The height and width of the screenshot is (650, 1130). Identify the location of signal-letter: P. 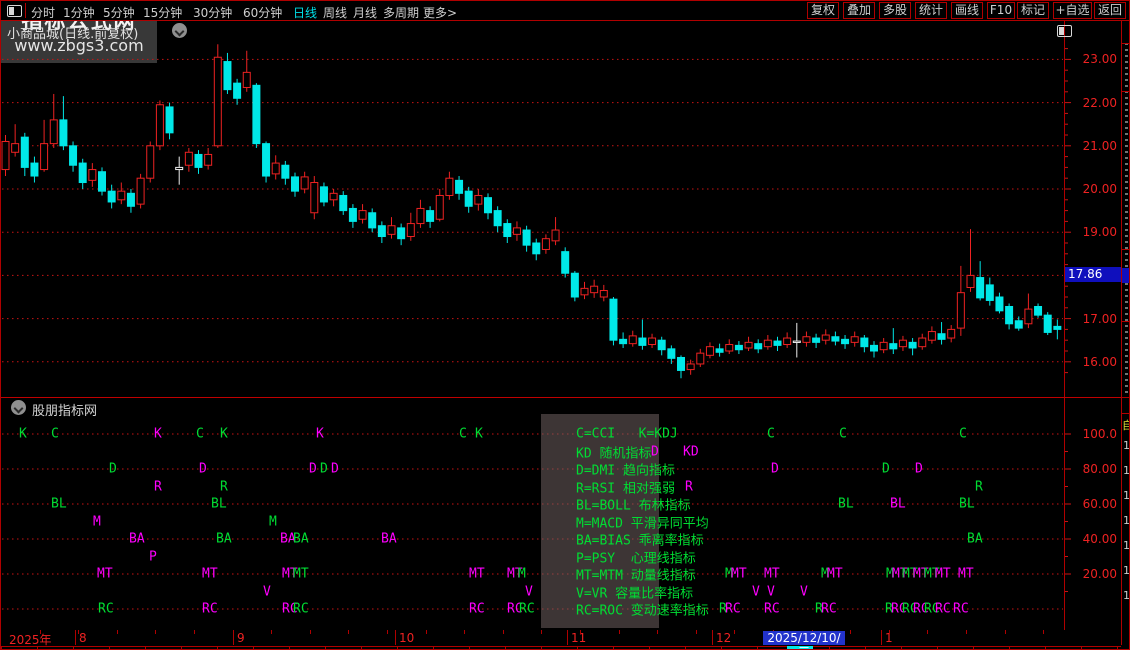
(153, 556).